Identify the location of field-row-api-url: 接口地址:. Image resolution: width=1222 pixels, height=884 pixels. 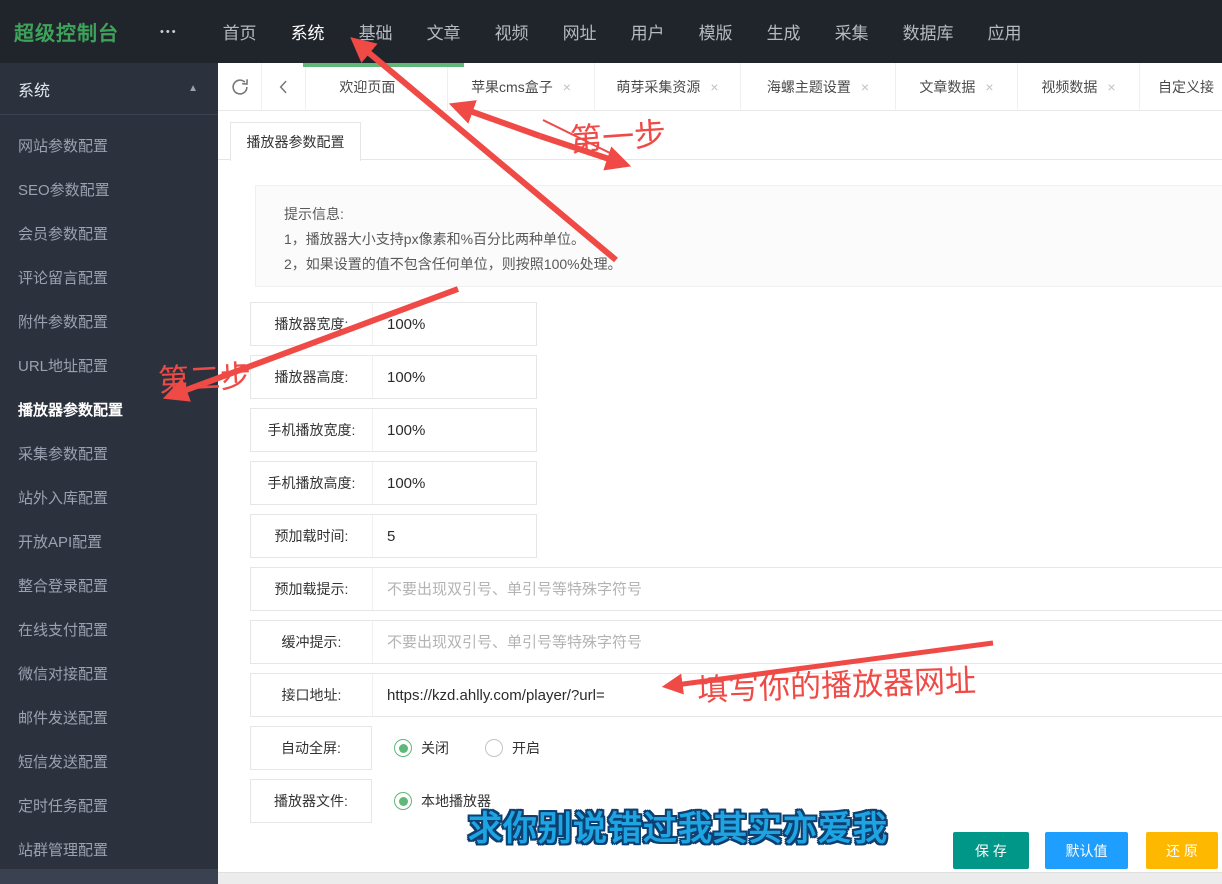
(736, 695).